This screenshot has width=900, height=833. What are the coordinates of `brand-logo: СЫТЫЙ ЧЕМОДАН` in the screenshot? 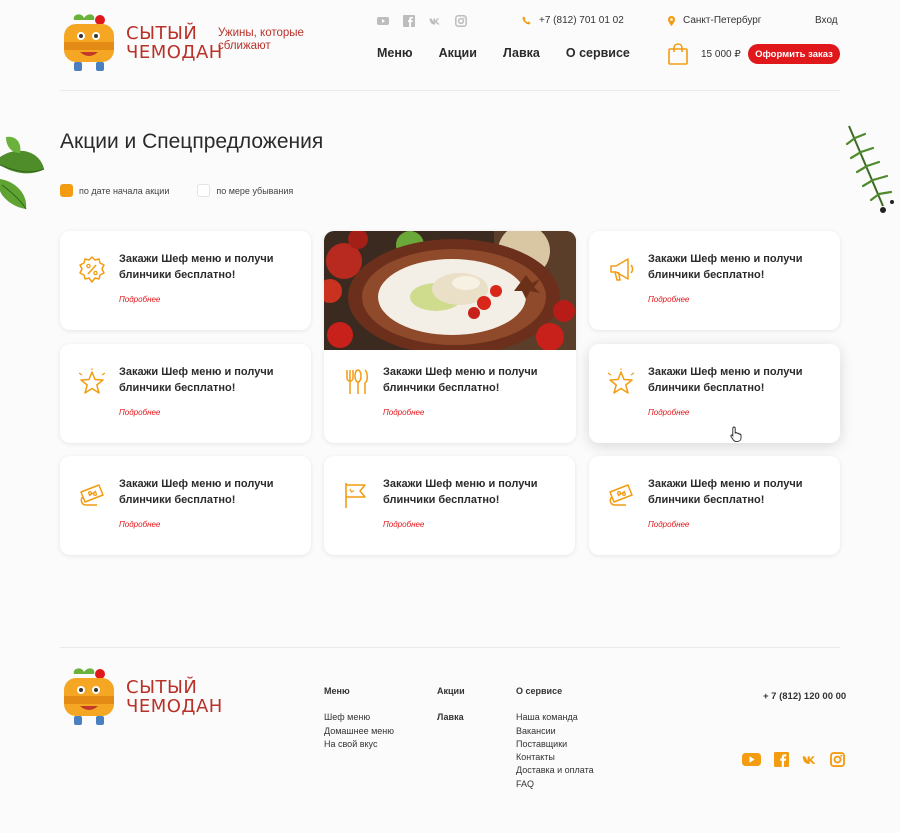 It's located at (141, 43).